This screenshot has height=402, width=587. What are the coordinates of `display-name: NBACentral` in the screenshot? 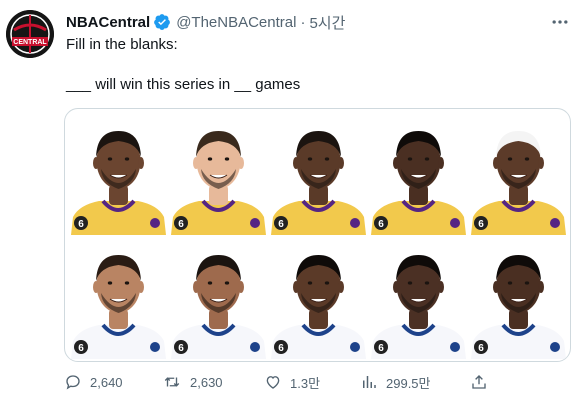 It's located at (108, 22).